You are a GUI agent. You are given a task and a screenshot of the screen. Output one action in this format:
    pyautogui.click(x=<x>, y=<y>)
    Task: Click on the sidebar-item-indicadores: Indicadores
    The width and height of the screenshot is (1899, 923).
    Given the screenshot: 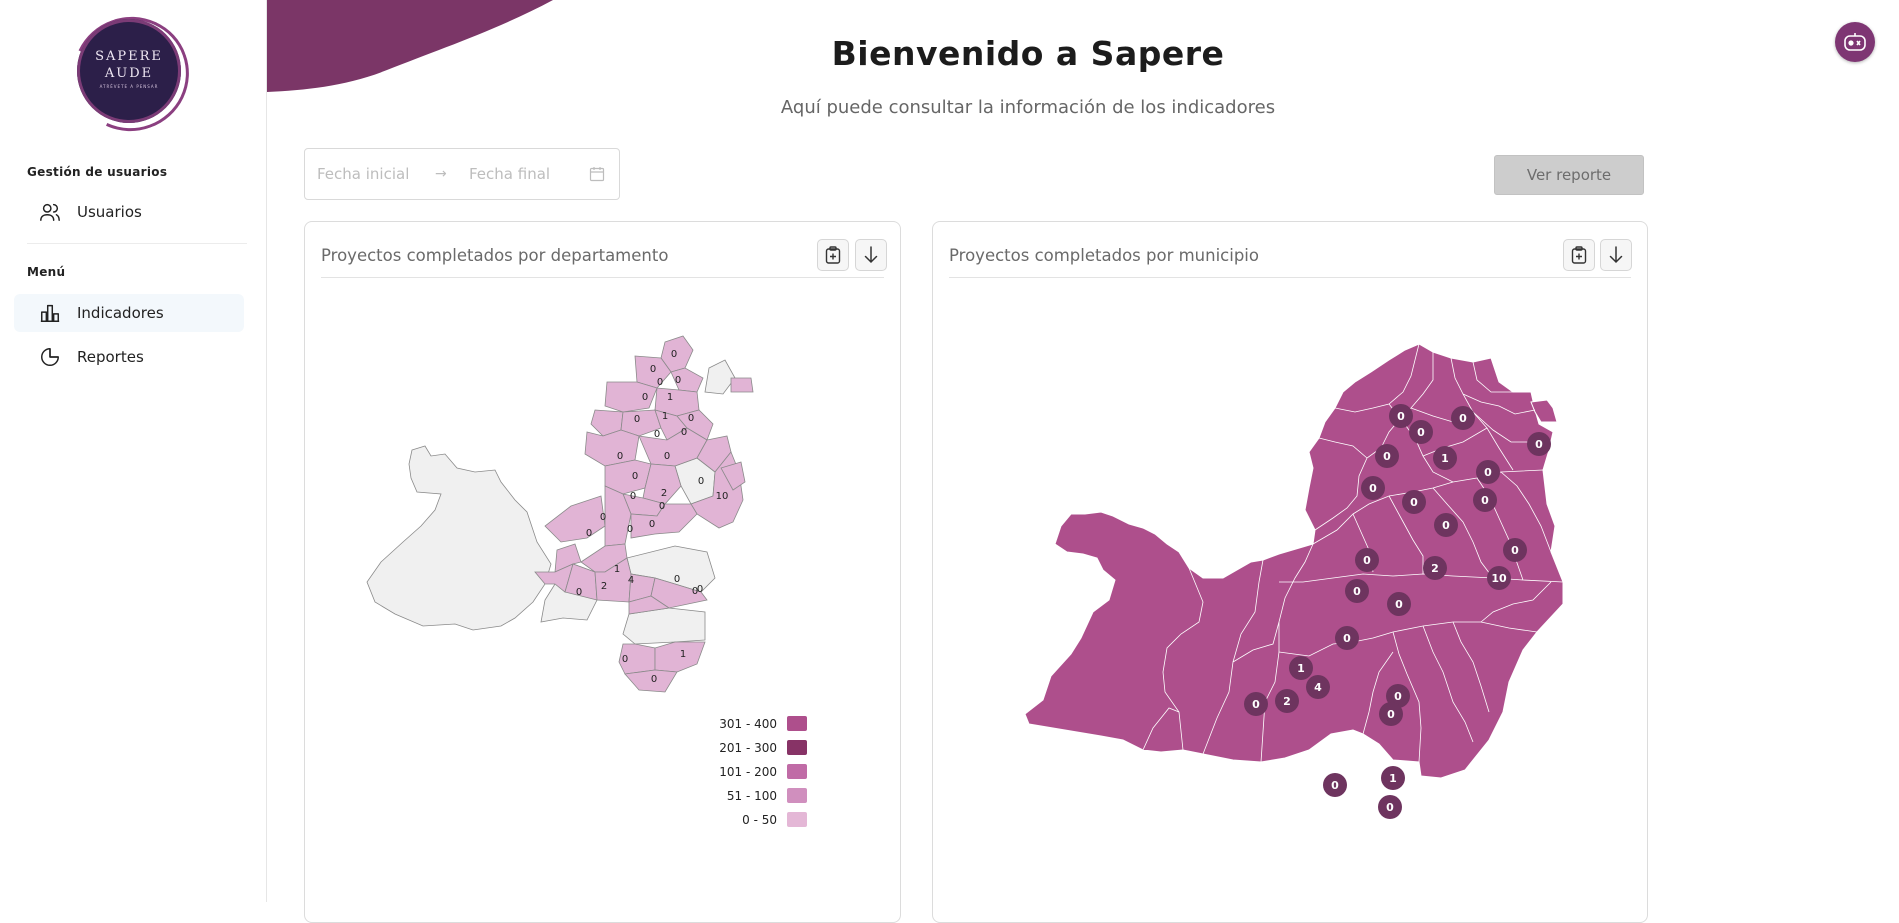 What is the action you would take?
    pyautogui.click(x=129, y=313)
    